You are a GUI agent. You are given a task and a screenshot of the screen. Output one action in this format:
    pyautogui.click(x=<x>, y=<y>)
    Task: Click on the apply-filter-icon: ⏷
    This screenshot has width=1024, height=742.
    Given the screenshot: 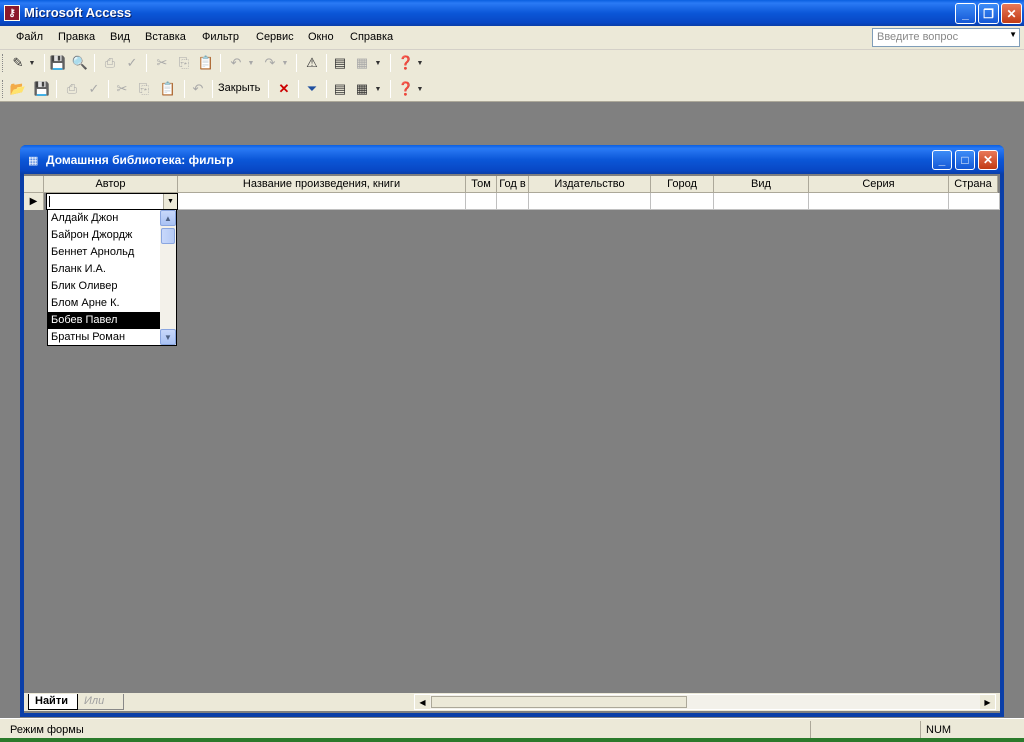 What is the action you would take?
    pyautogui.click(x=312, y=89)
    